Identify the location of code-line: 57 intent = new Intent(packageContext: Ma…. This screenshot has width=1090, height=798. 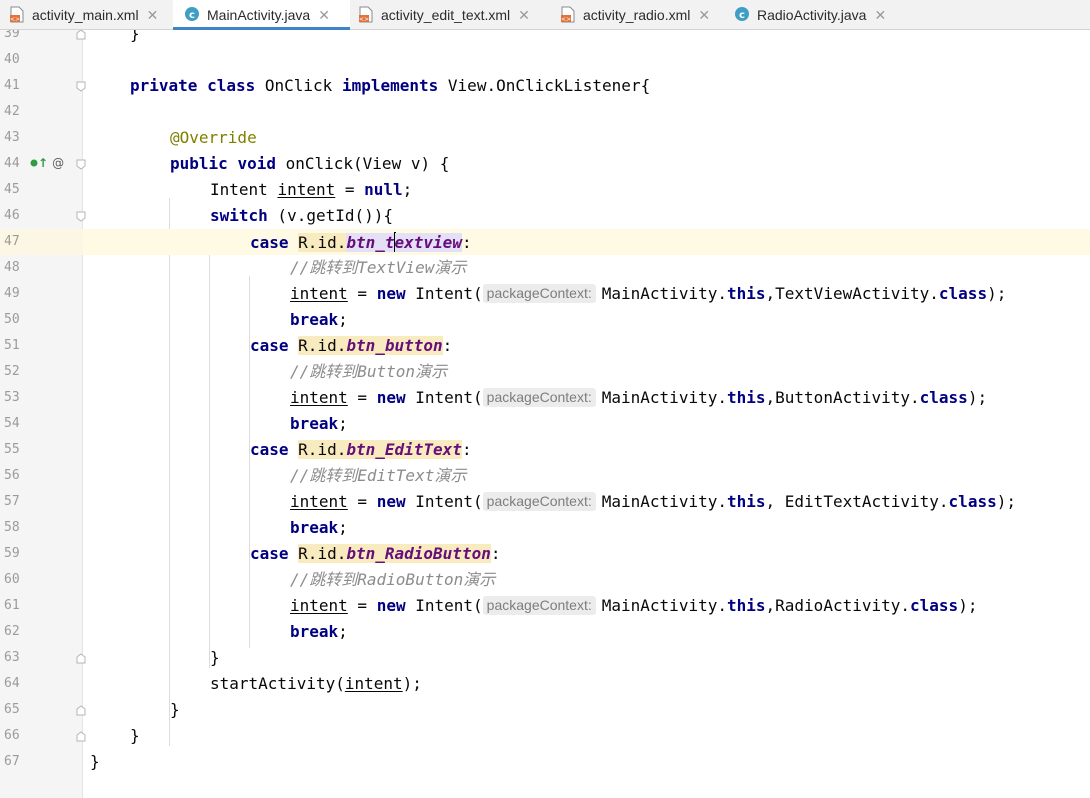
(545, 502).